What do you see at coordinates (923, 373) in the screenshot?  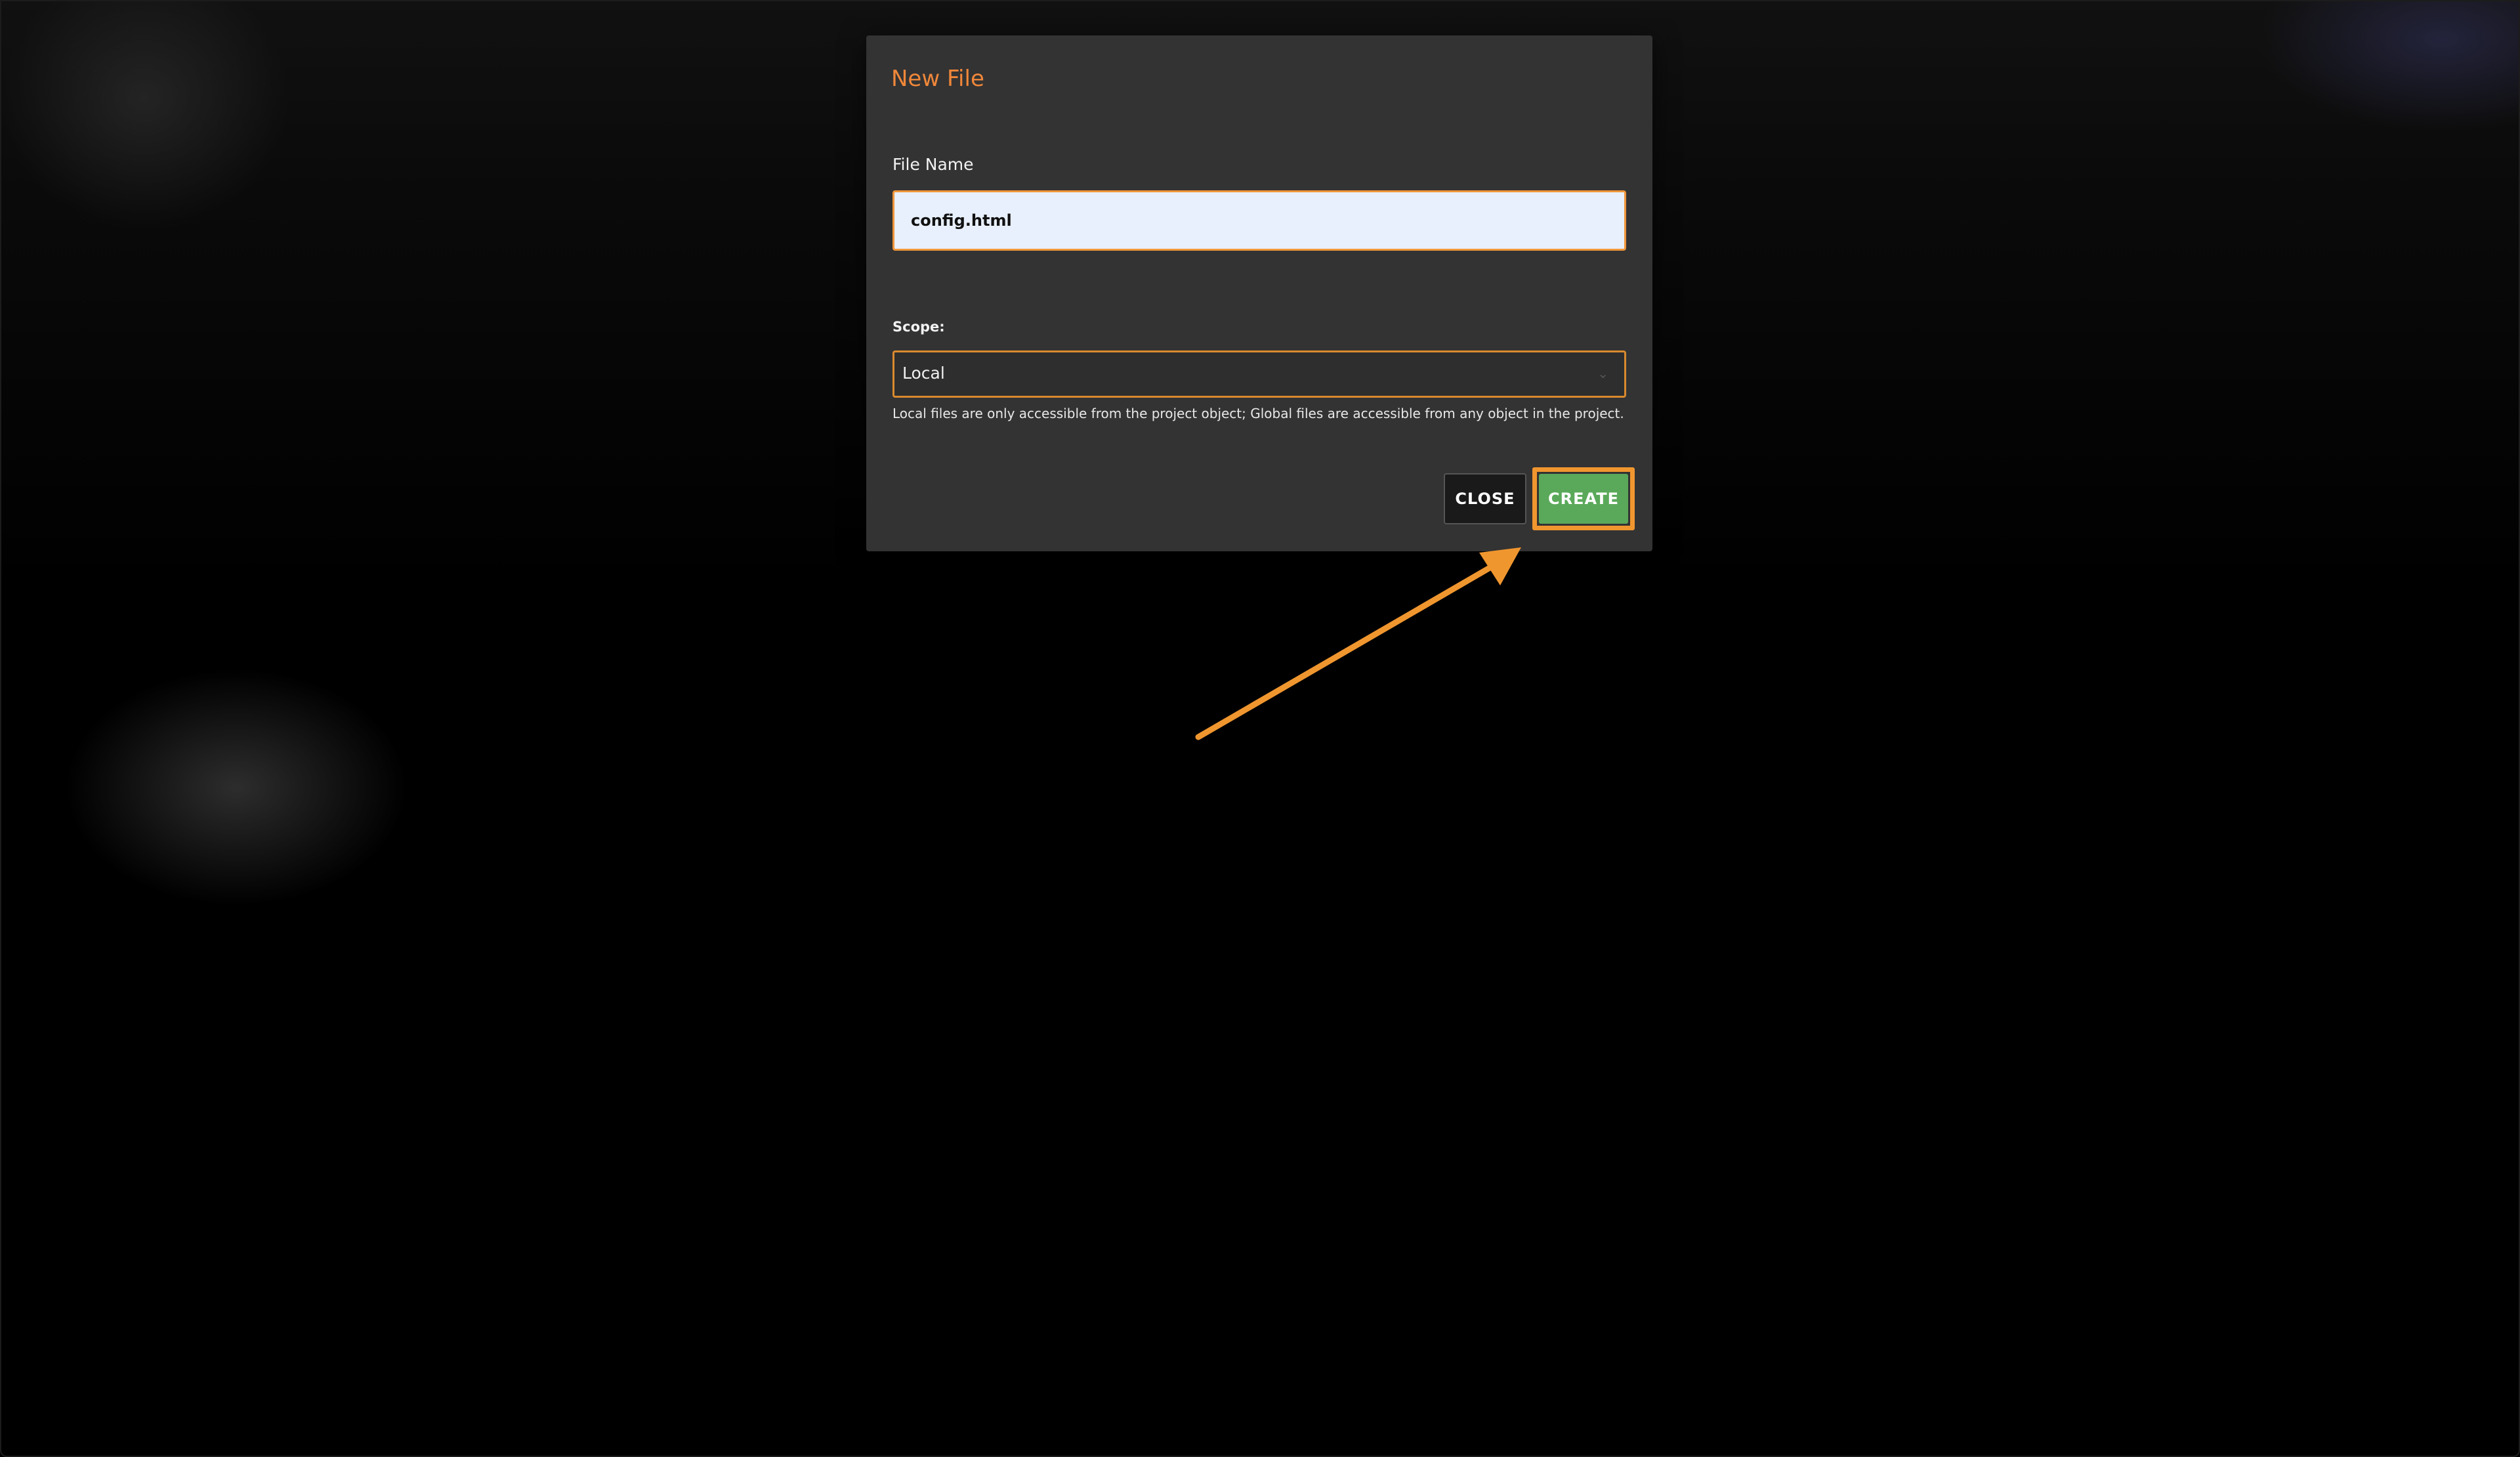 I see `scope-selected-value: Local` at bounding box center [923, 373].